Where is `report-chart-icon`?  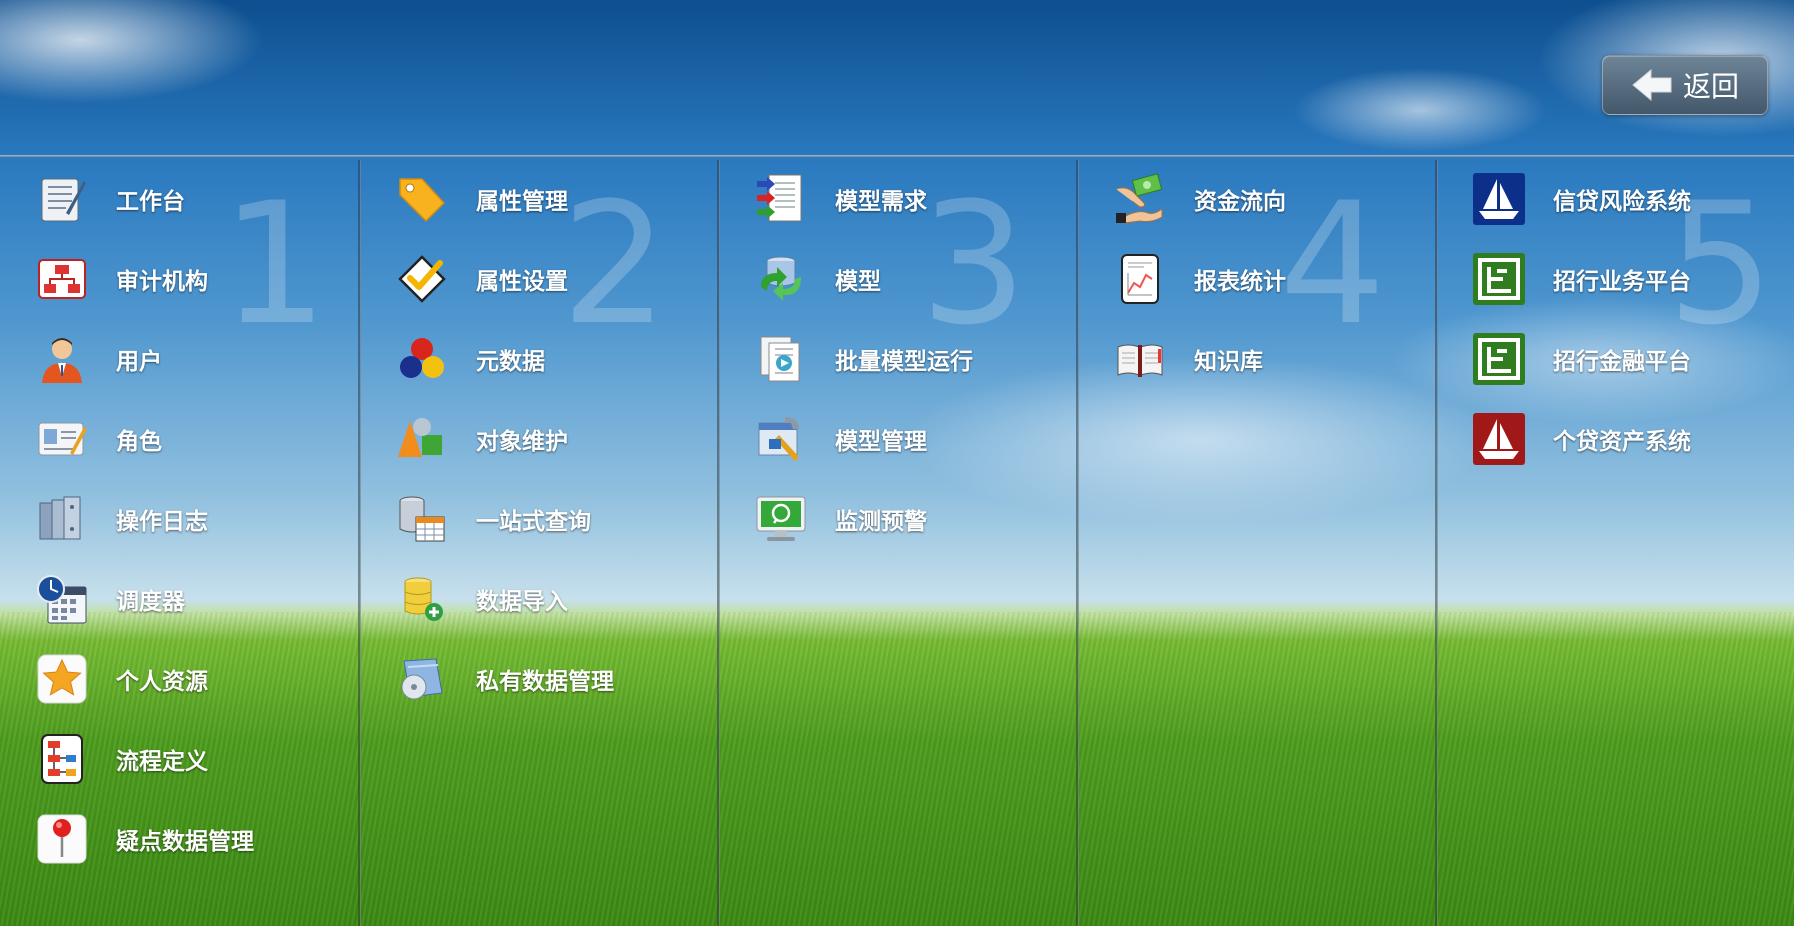 report-chart-icon is located at coordinates (1140, 279).